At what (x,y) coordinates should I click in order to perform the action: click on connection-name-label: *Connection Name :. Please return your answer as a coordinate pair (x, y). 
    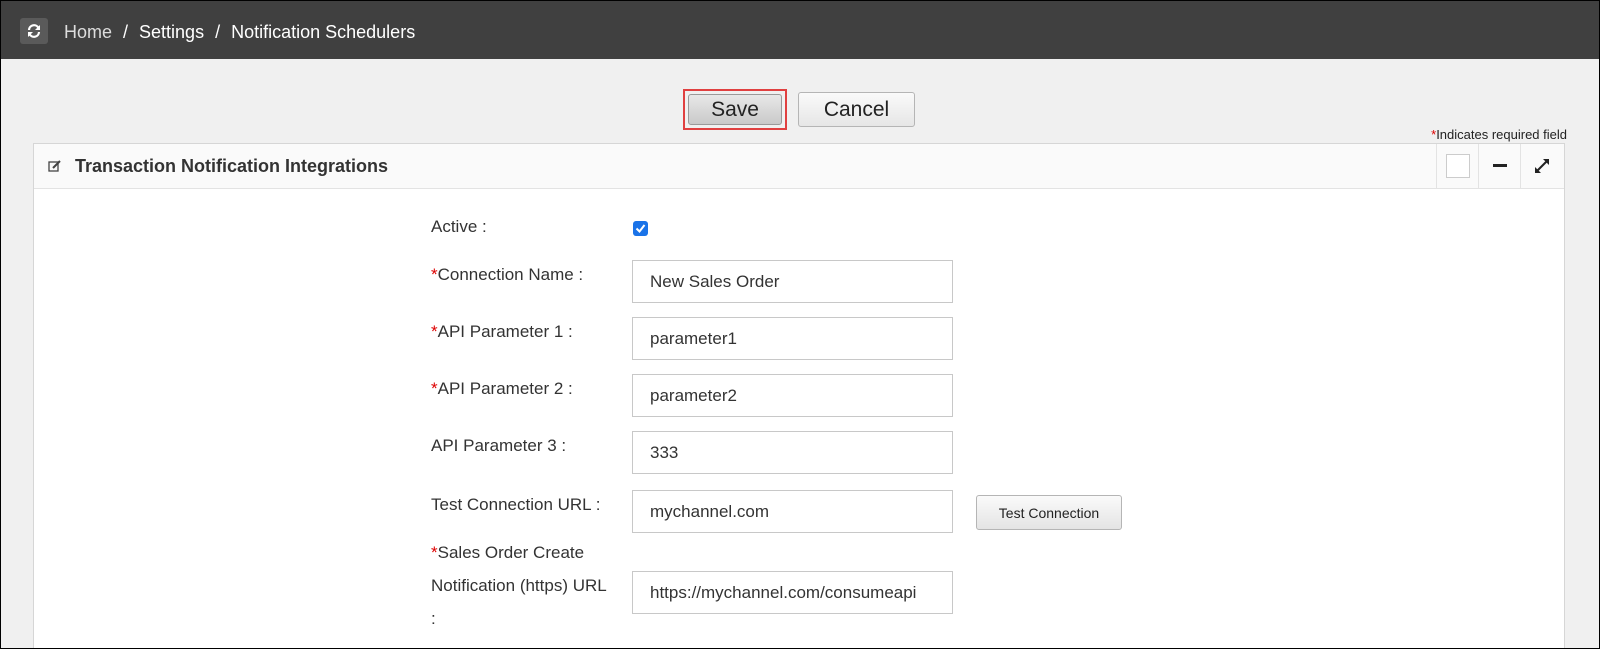
    Looking at the image, I should click on (507, 275).